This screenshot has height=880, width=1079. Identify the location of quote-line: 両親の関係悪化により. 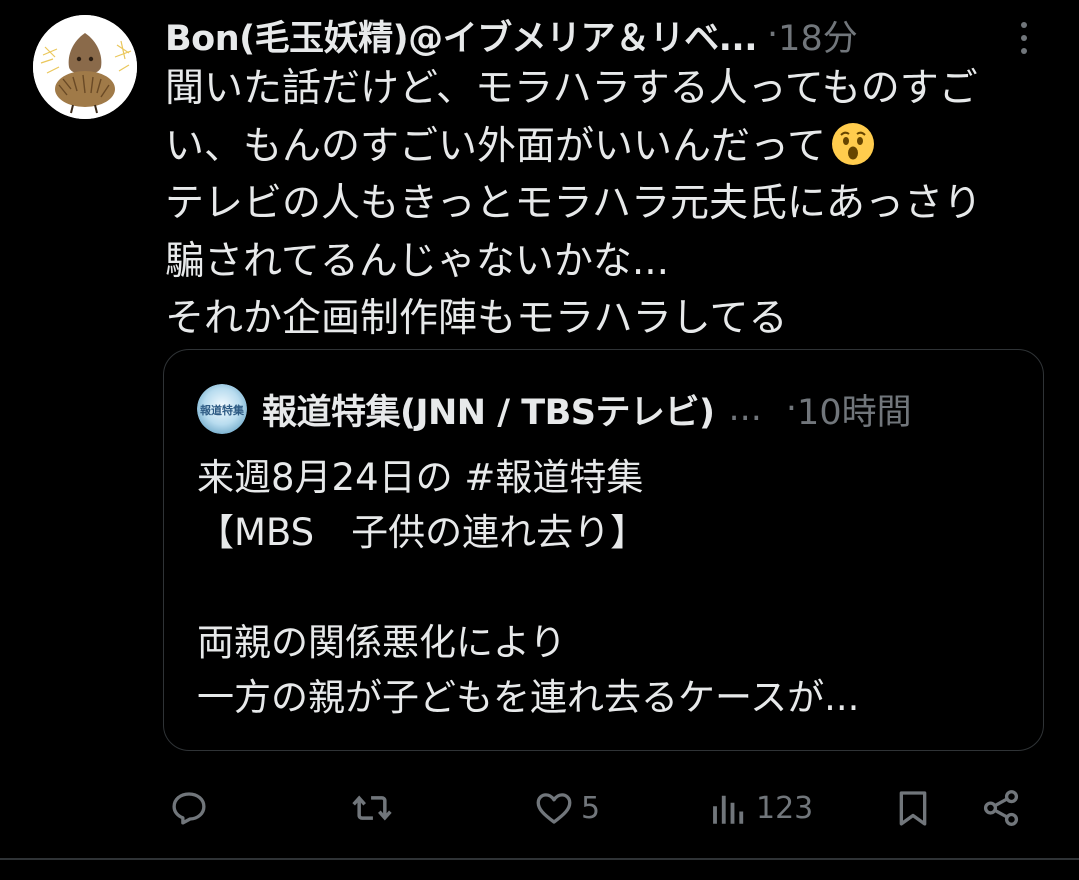
(382, 642).